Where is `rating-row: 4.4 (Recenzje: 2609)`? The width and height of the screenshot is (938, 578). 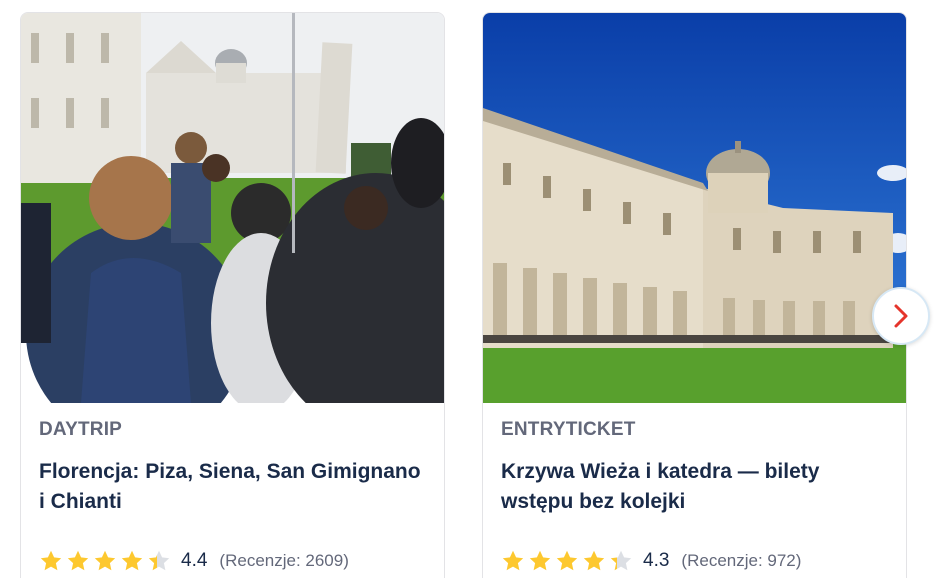 rating-row: 4.4 (Recenzje: 2609) is located at coordinates (194, 561).